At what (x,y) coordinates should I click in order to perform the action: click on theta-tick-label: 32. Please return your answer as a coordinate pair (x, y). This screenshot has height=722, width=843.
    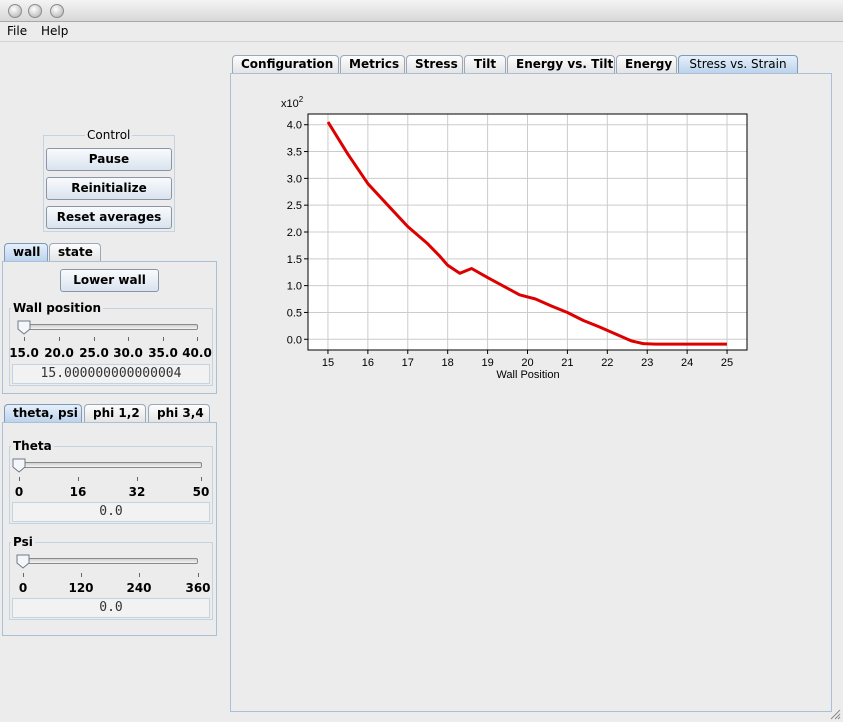
    Looking at the image, I should click on (137, 492).